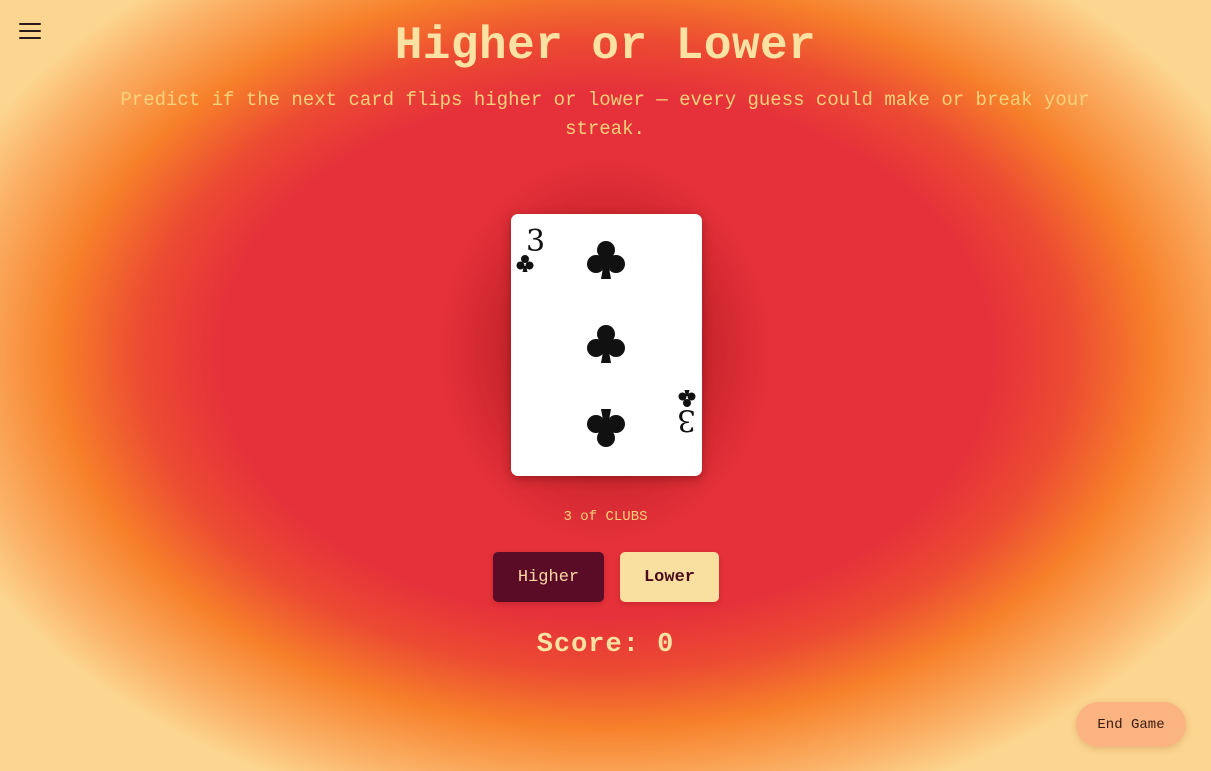 The image size is (1211, 771). I want to click on higher-button: Higher, so click(548, 577).